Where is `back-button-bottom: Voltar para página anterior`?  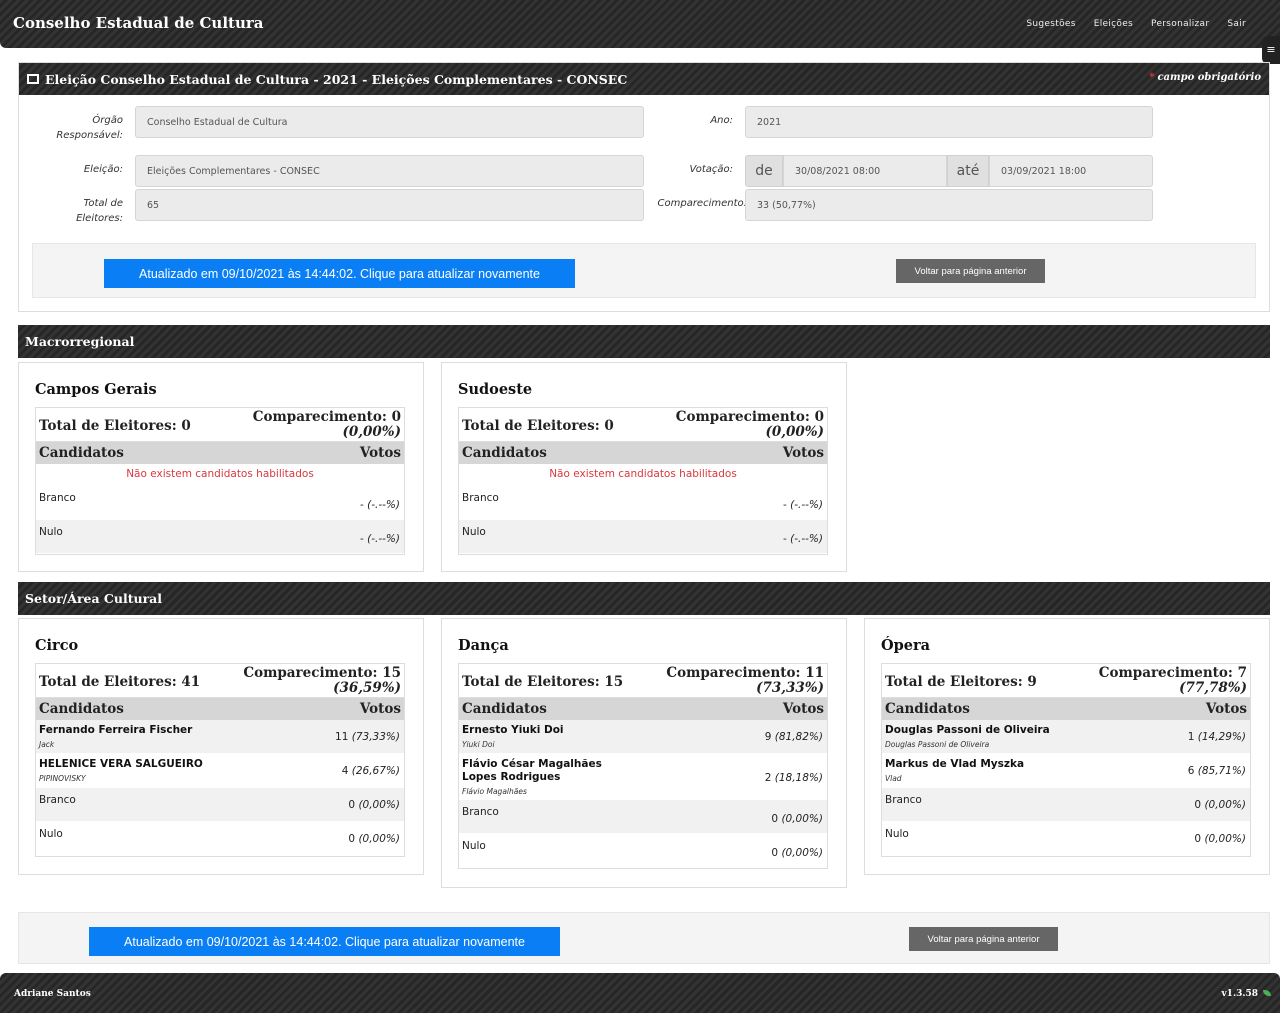 back-button-bottom: Voltar para página anterior is located at coordinates (983, 939).